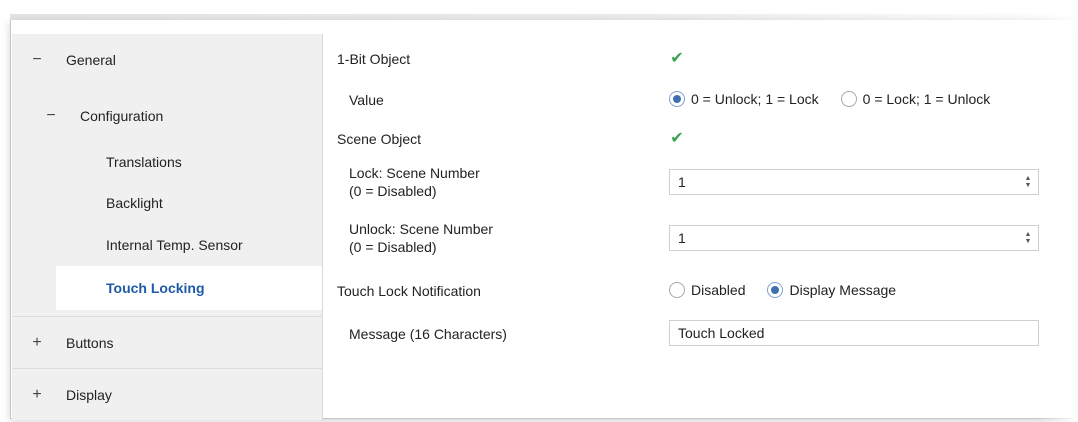  What do you see at coordinates (854, 238) in the screenshot?
I see `unlock-scene-number-input: 1 ▲ ▼` at bounding box center [854, 238].